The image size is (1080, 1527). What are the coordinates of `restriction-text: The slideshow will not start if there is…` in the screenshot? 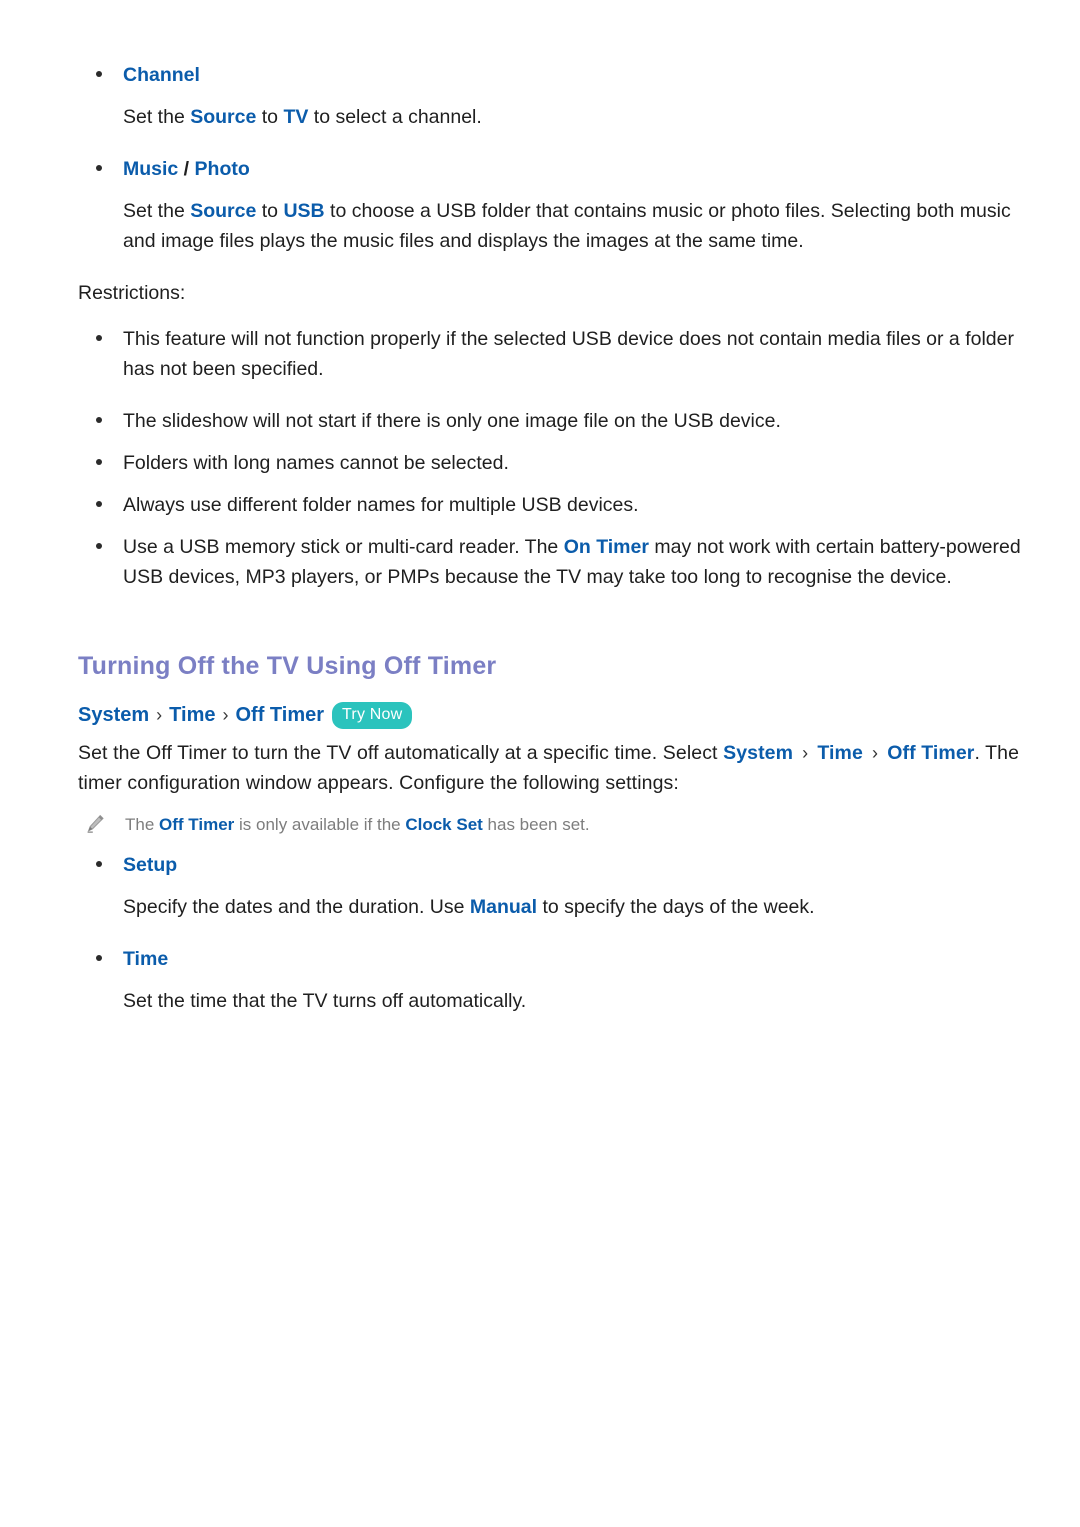 It's located at (452, 421).